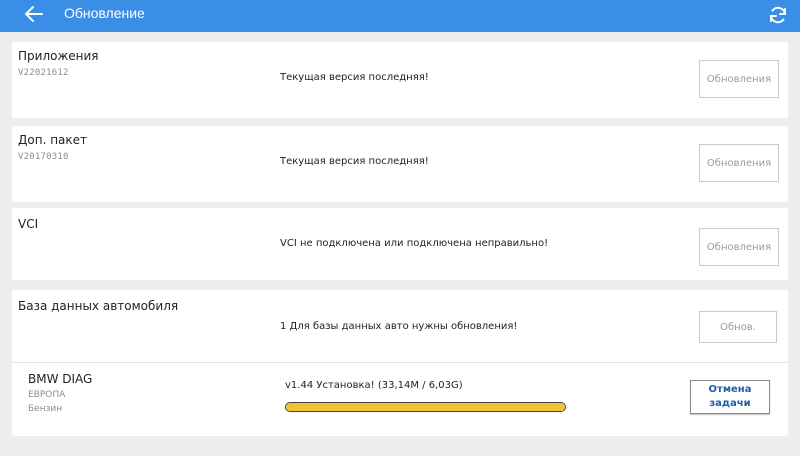 Image resolution: width=800 pixels, height=456 pixels. What do you see at coordinates (738, 327) in the screenshot?
I see `update-button: Обнов.` at bounding box center [738, 327].